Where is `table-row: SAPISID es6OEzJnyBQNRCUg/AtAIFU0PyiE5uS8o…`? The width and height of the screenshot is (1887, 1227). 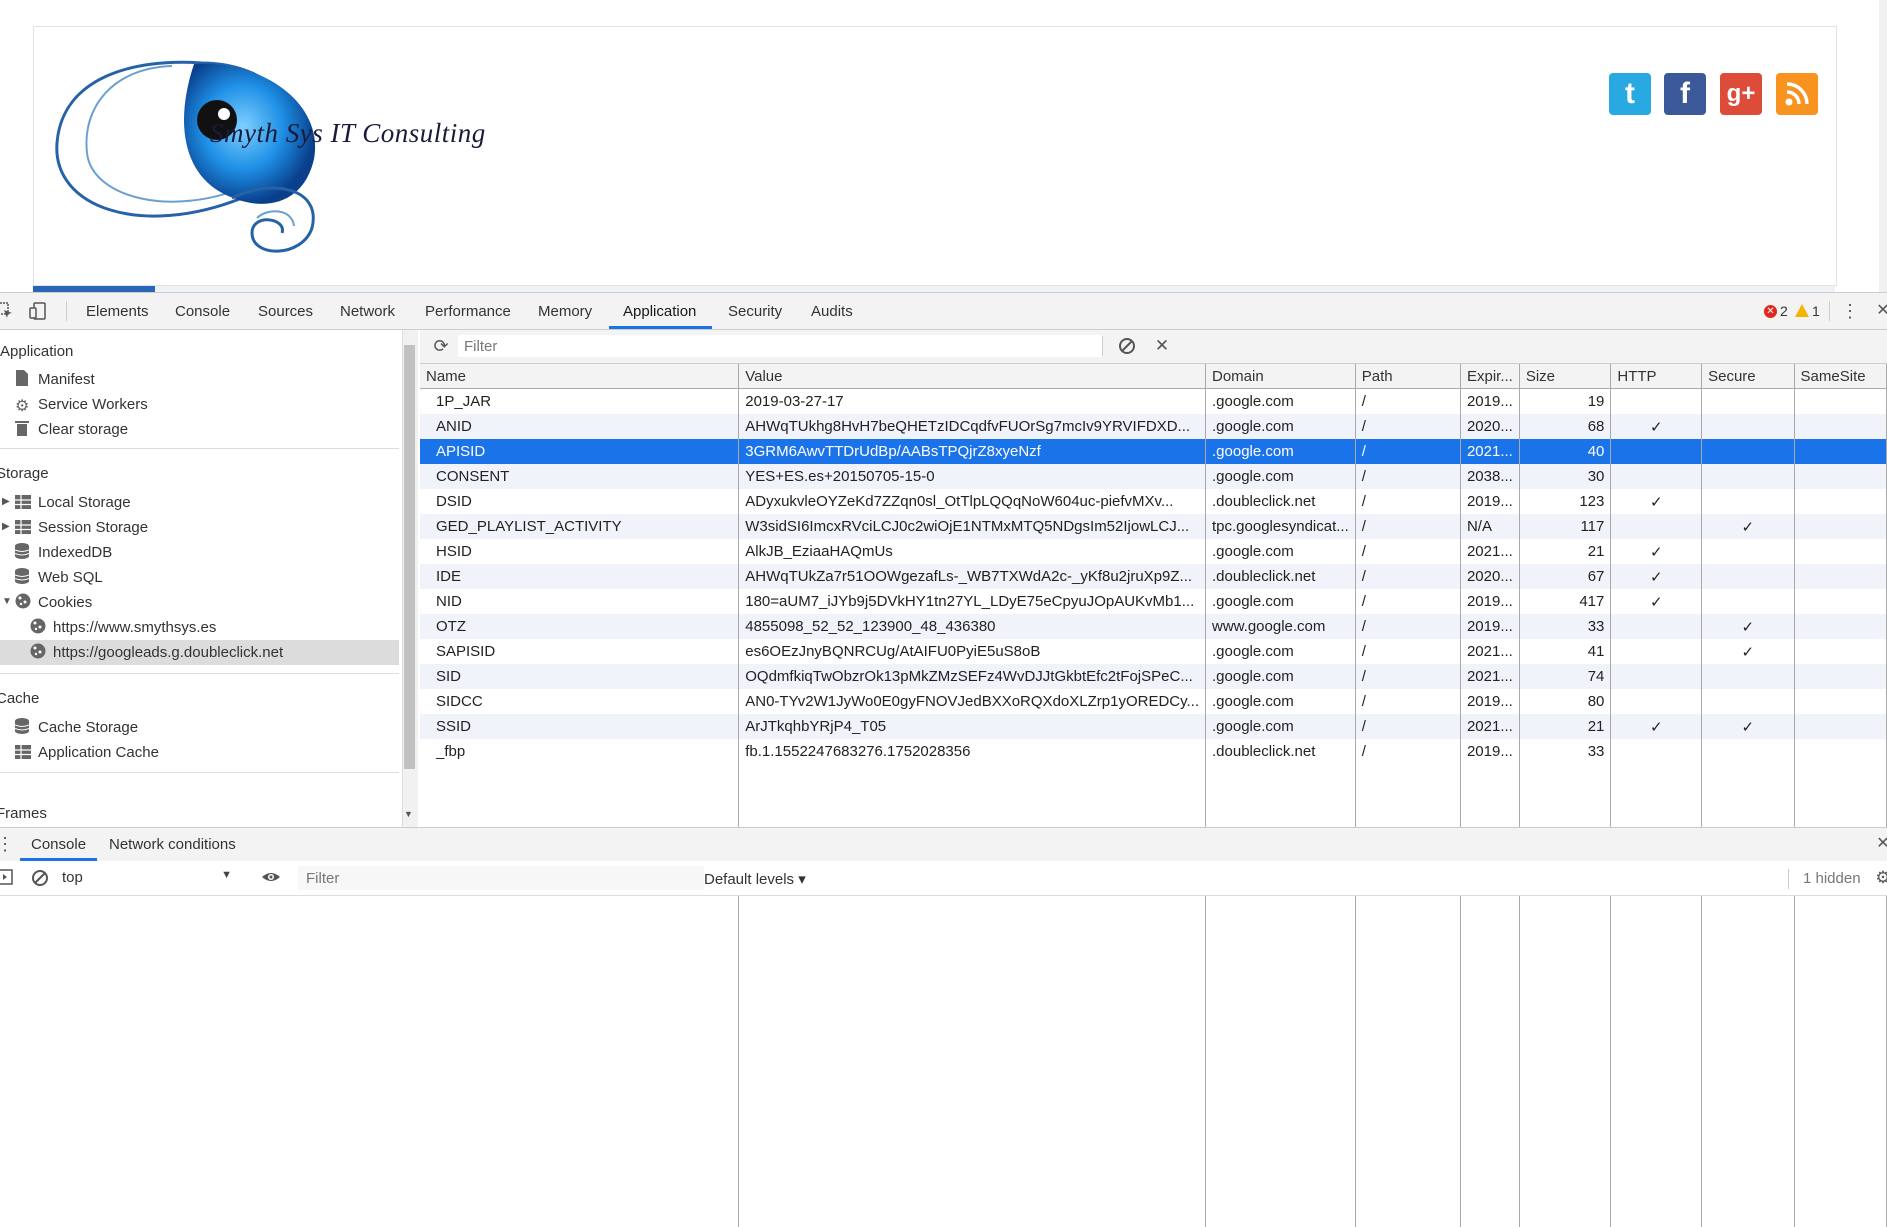 table-row: SAPISID es6OEzJnyBQNRCUg/AtAIFU0PyiE5uS8o… is located at coordinates (1153, 651).